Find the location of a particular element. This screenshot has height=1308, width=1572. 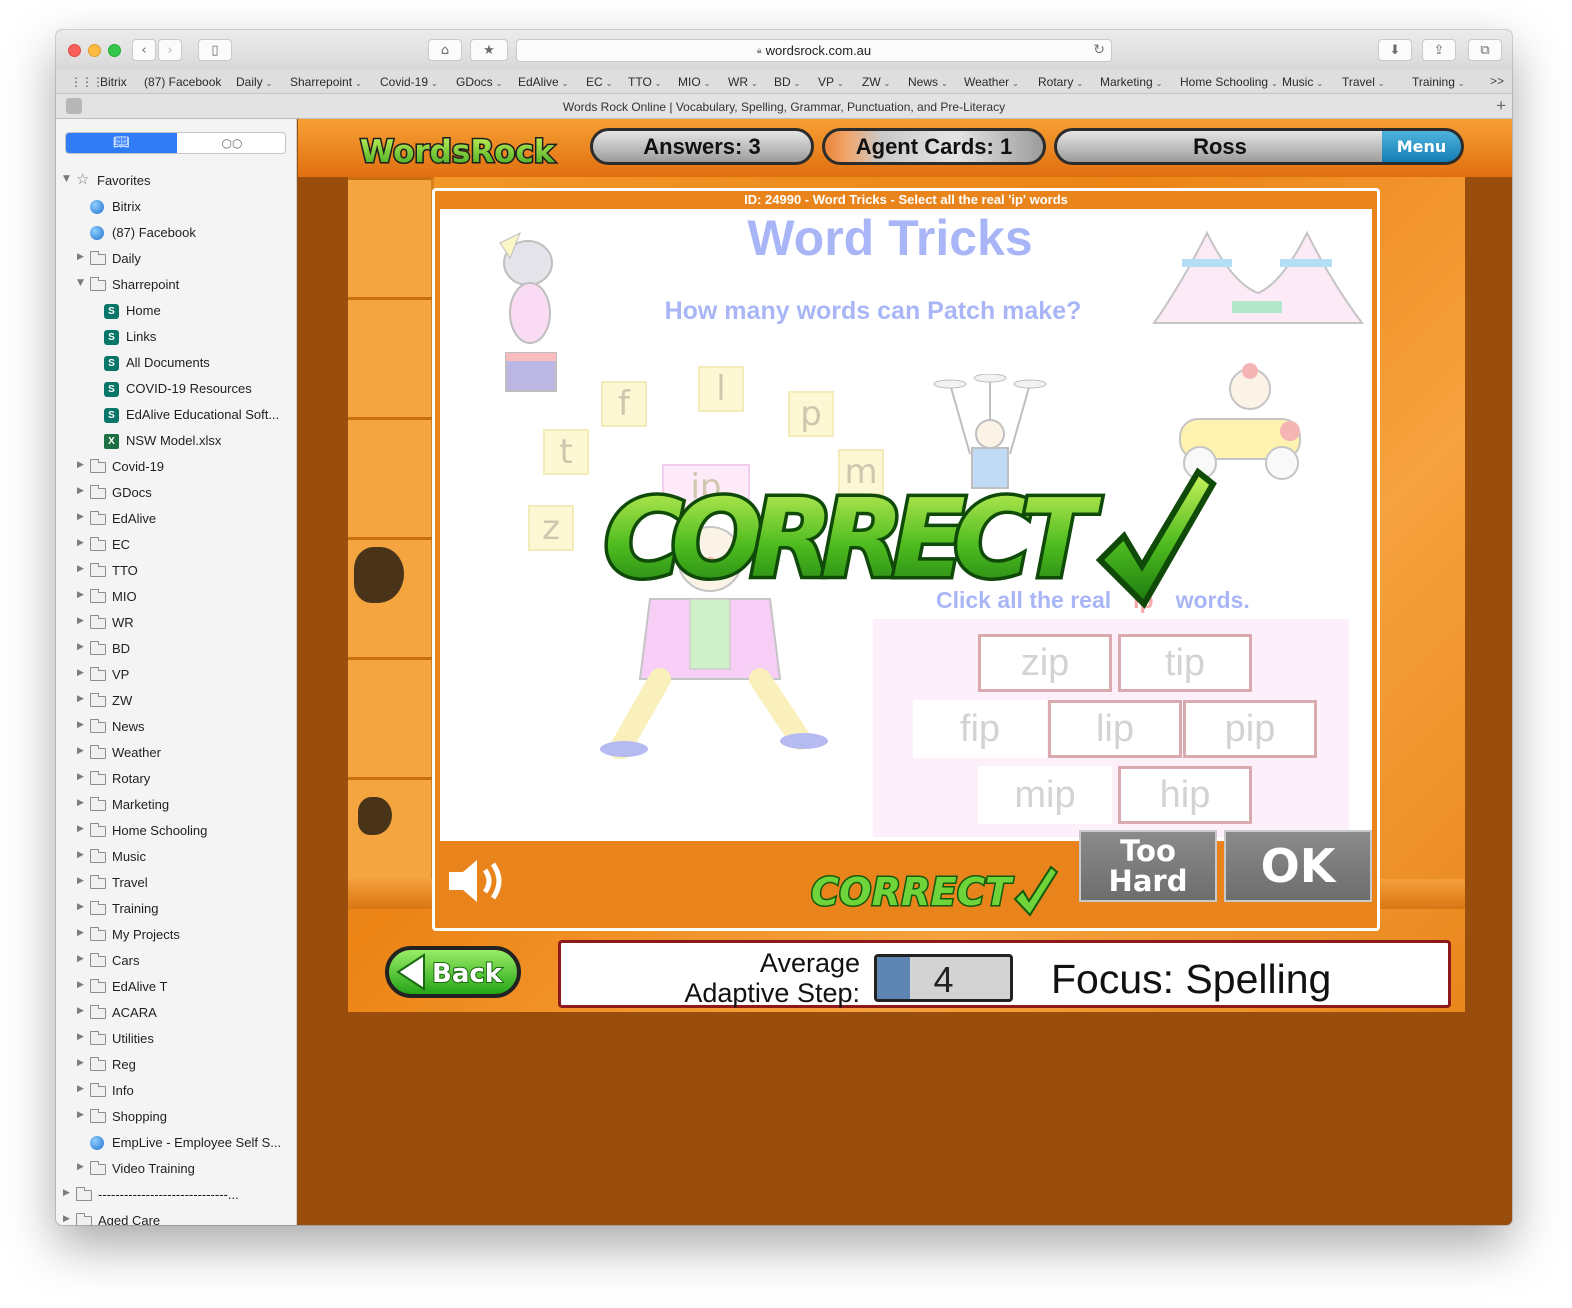

sidebar-item: S Links is located at coordinates (176, 337).